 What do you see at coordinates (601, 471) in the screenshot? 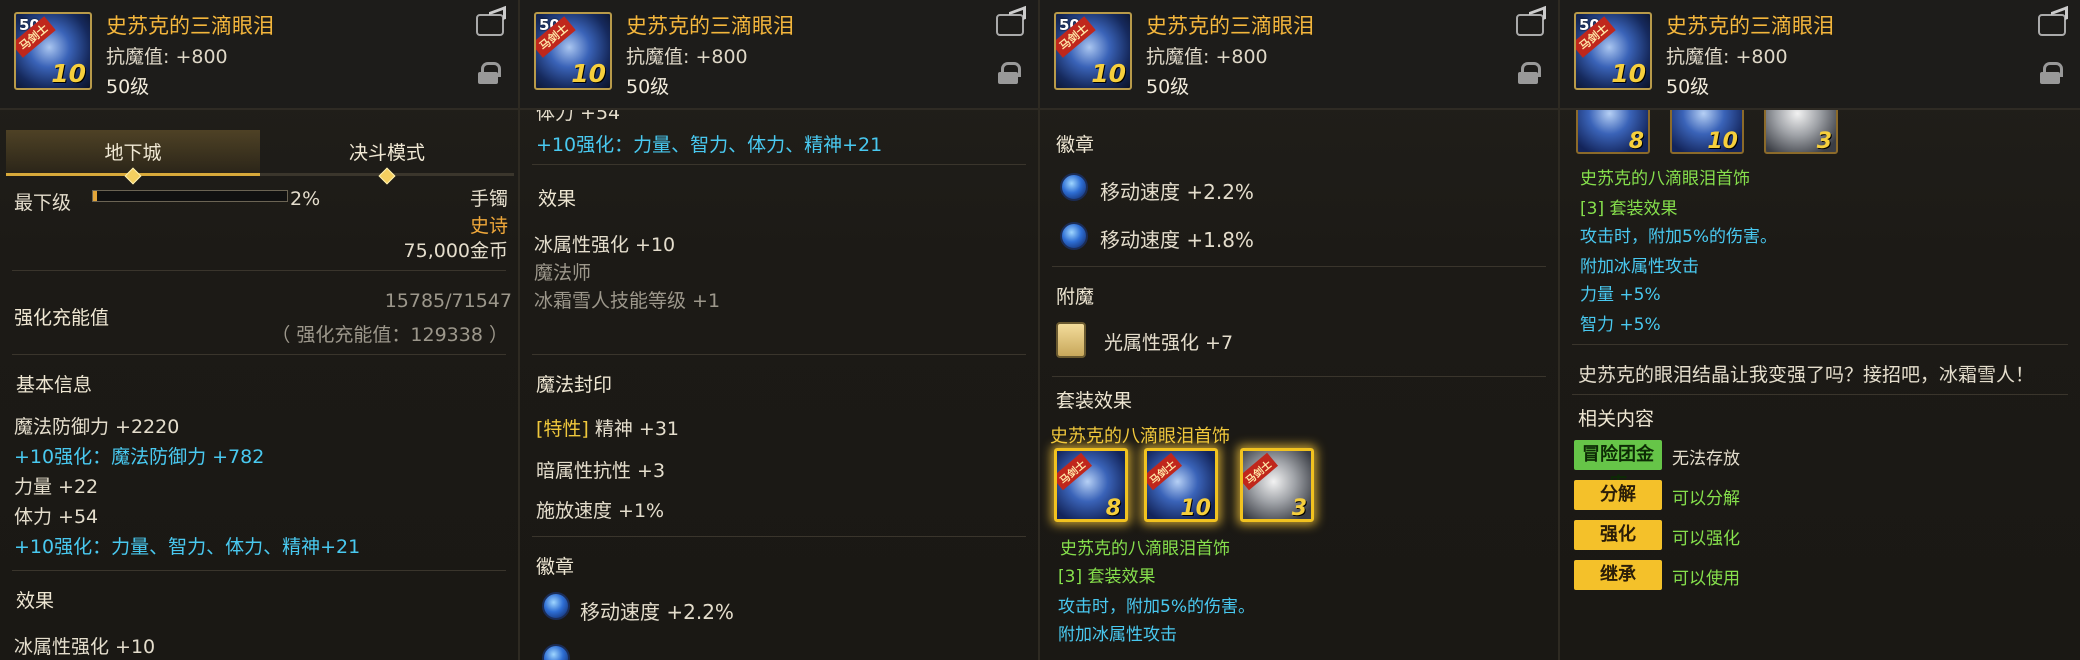
I see `seal-line: 暗属性抗性 +3` at bounding box center [601, 471].